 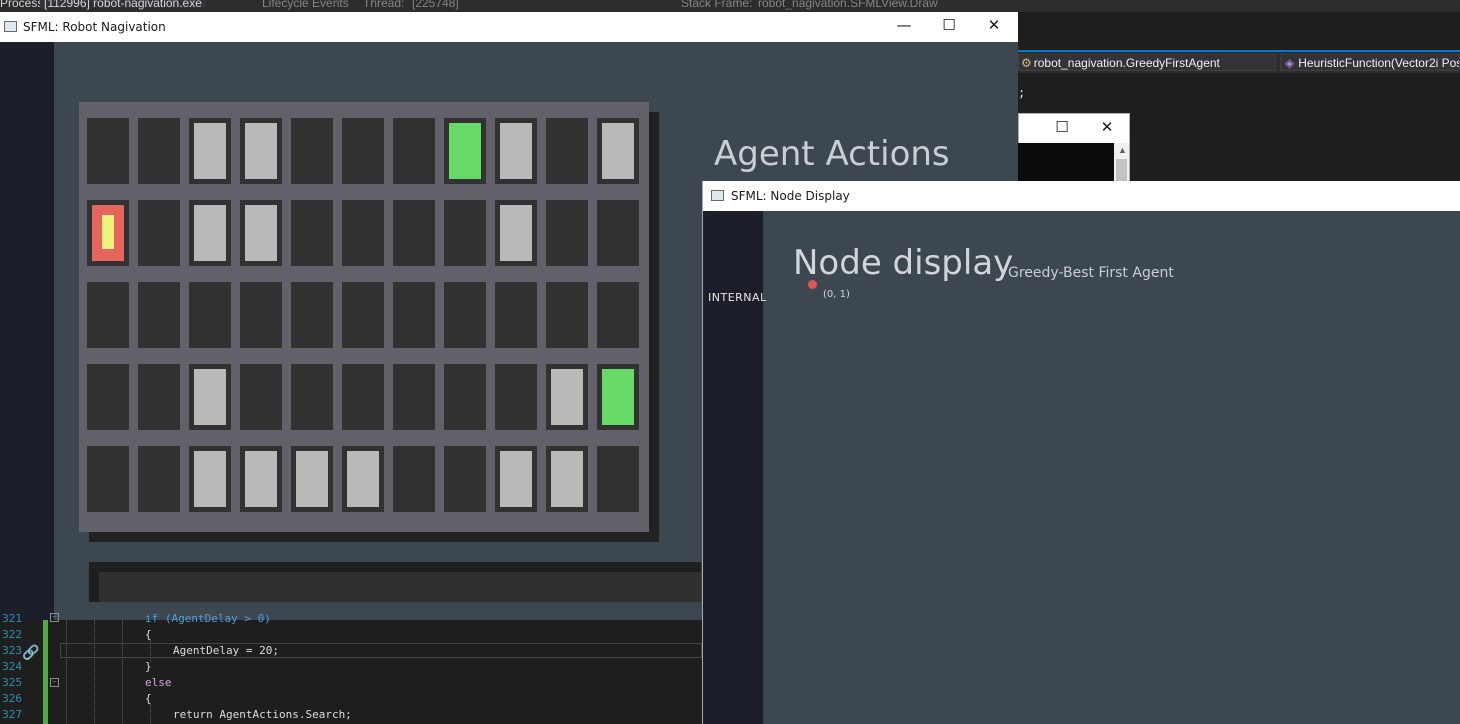 I want to click on node-display-heading: Node display, so click(x=903, y=263).